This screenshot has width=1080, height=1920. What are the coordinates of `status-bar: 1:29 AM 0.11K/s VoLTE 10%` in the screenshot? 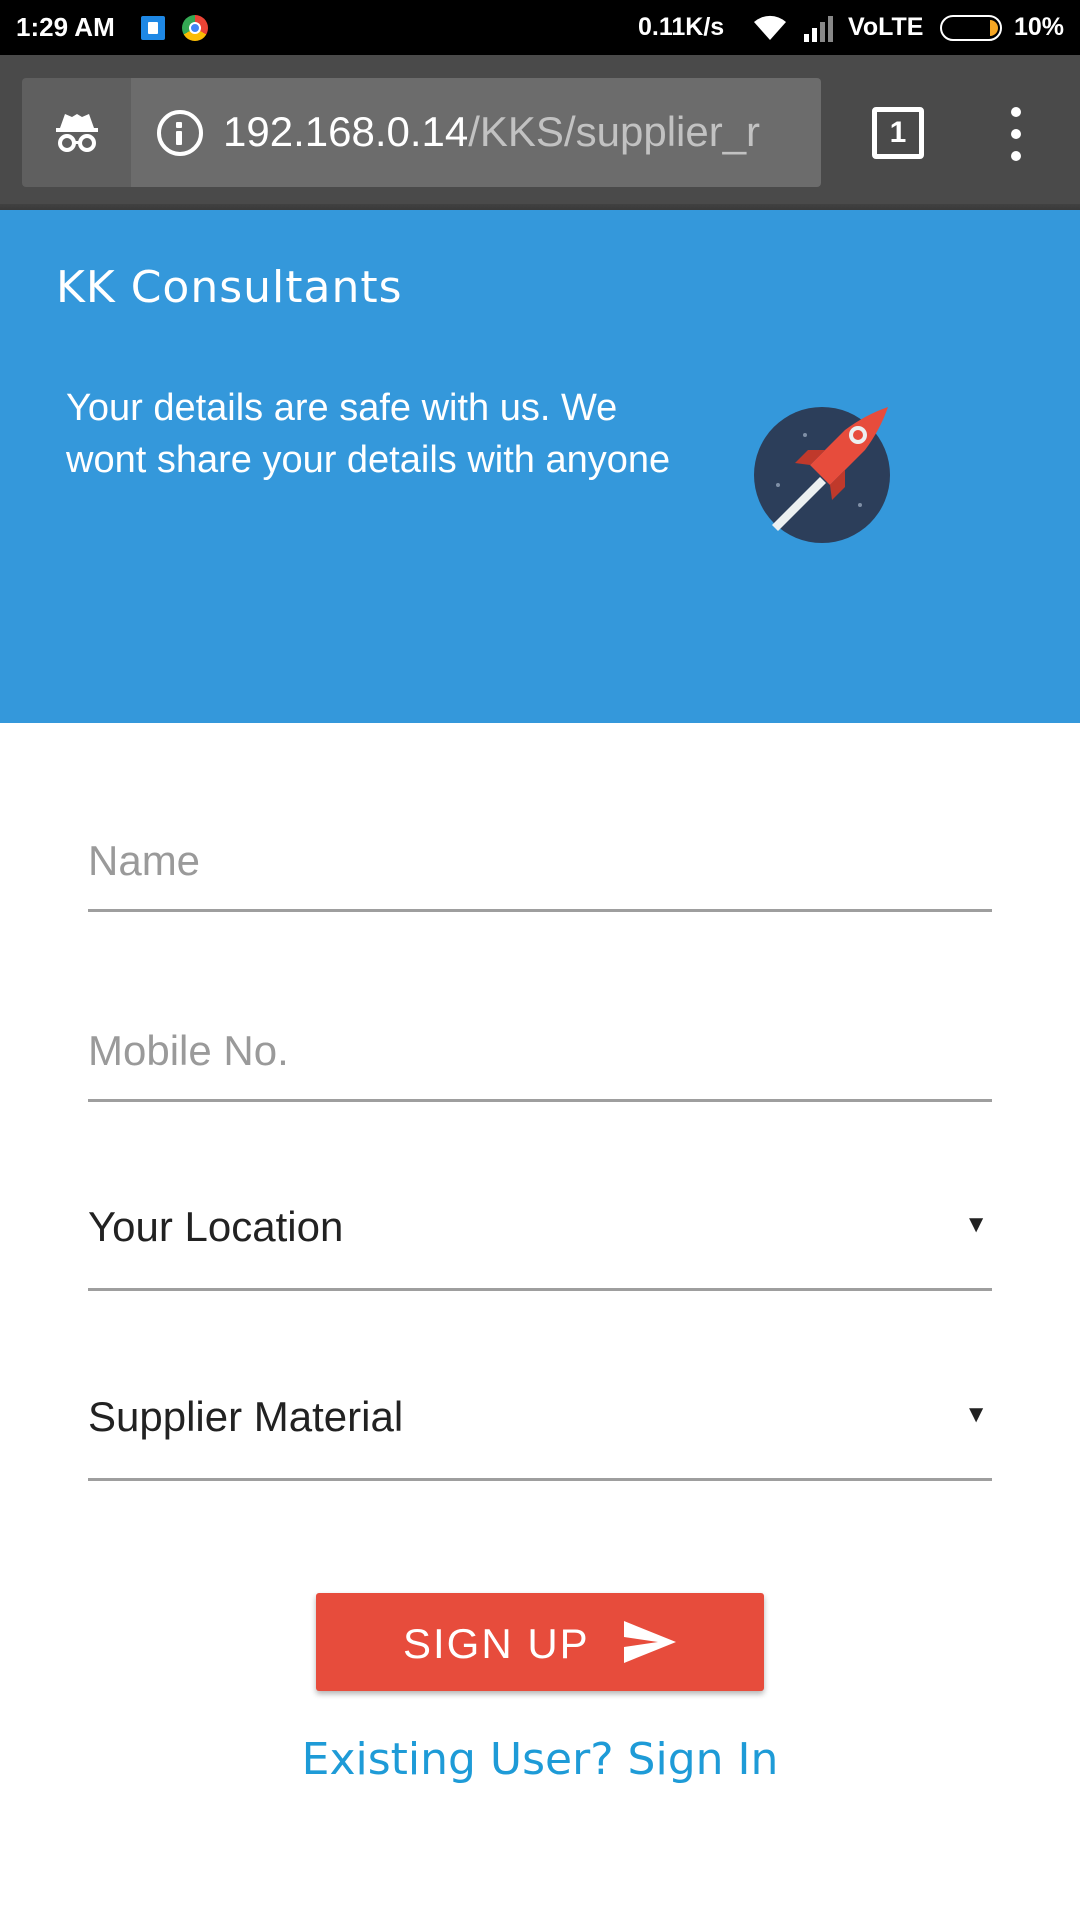 It's located at (540, 27).